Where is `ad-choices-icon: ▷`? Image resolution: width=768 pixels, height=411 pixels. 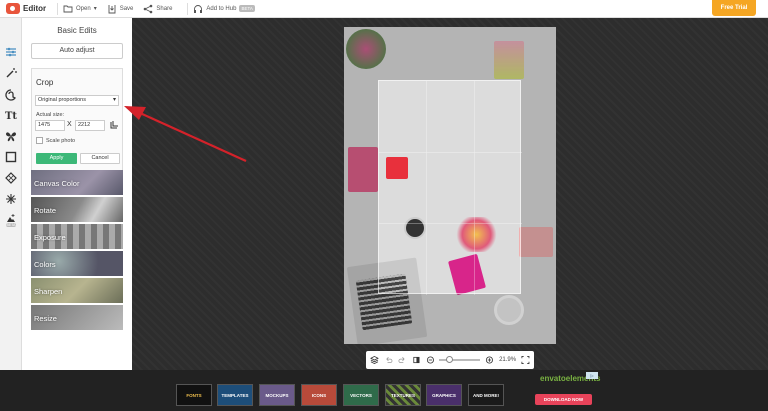
ad-choices-icon: ▷ is located at coordinates (592, 375).